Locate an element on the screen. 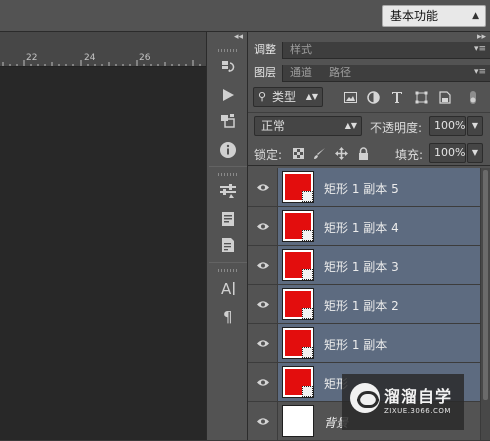  fill-field: 100% is located at coordinates (447, 153).